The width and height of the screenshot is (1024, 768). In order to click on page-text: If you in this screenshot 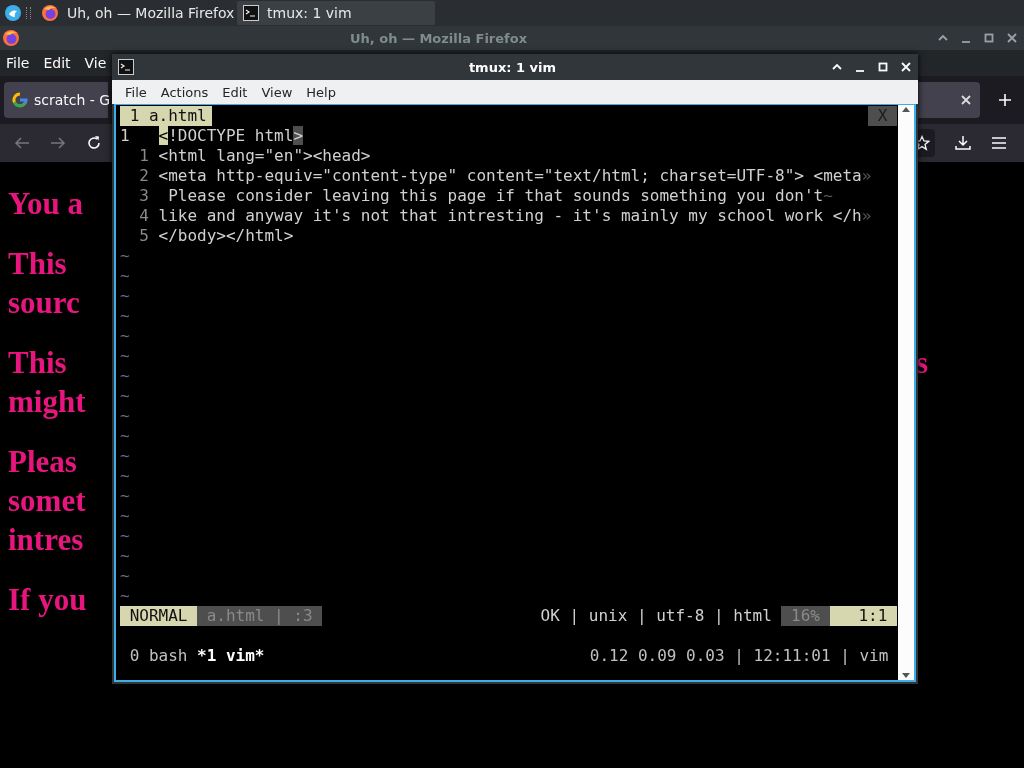, I will do `click(47, 599)`.